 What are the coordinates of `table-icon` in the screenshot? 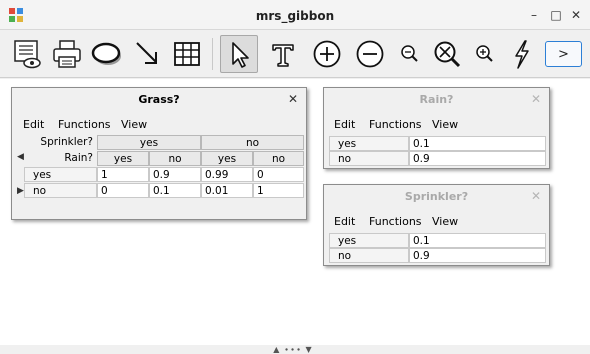 It's located at (187, 54).